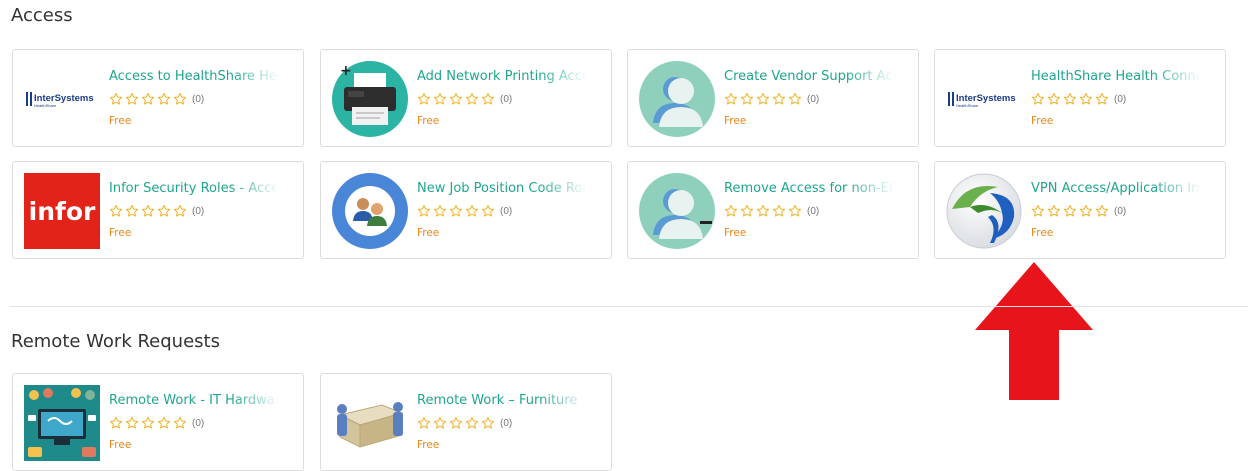  Describe the element at coordinates (45, 105) in the screenshot. I see `svg-text: HealthShare` at that location.